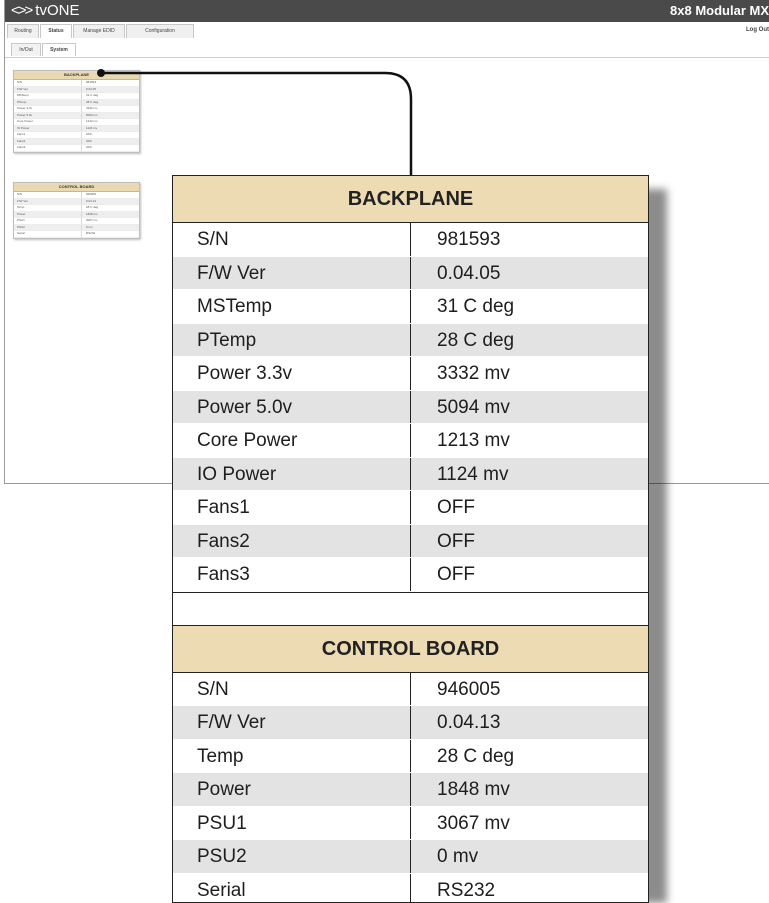  Describe the element at coordinates (292, 473) in the screenshot. I see `row-label: IO Power` at that location.